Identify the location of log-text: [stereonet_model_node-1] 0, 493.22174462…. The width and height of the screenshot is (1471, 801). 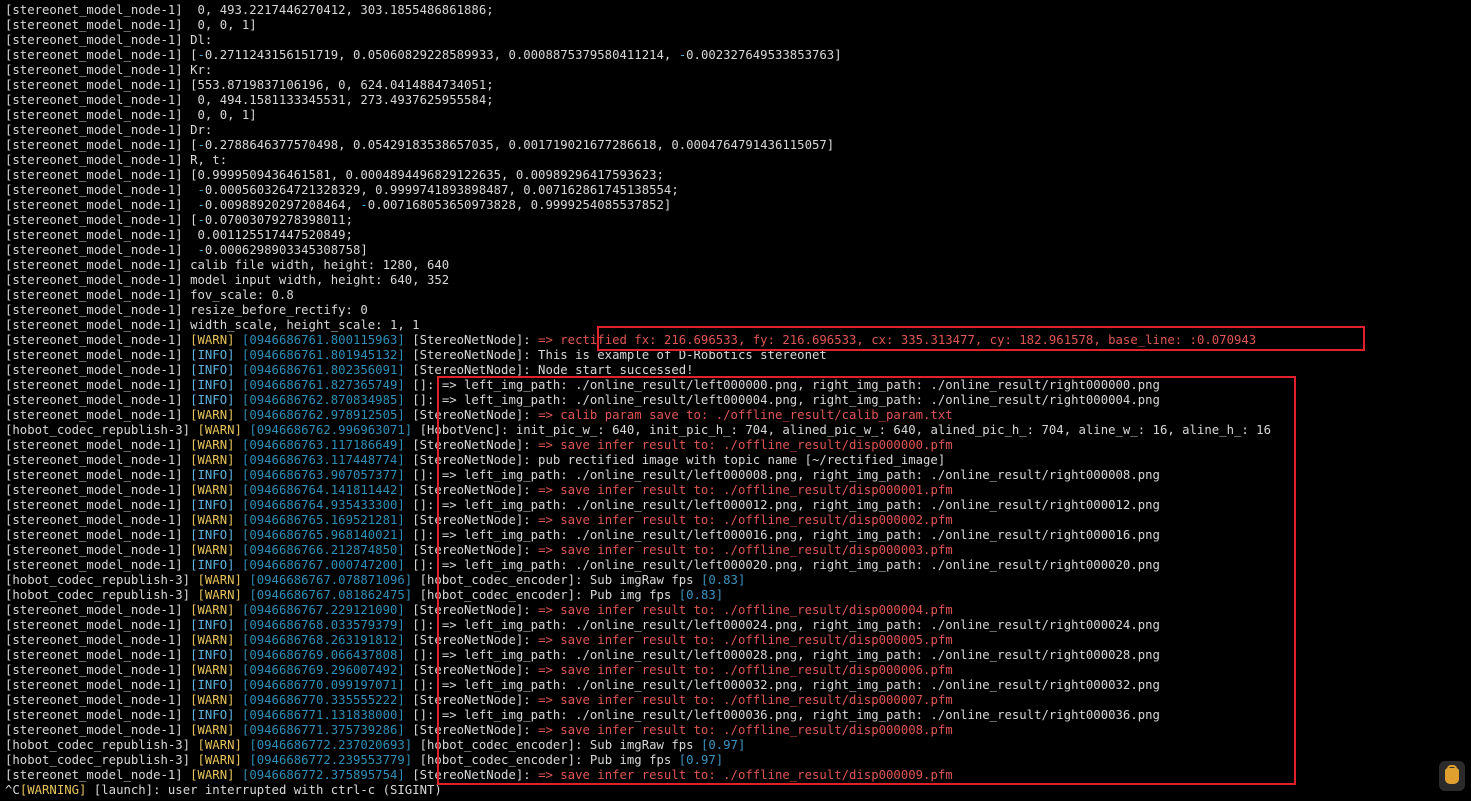
(249, 10).